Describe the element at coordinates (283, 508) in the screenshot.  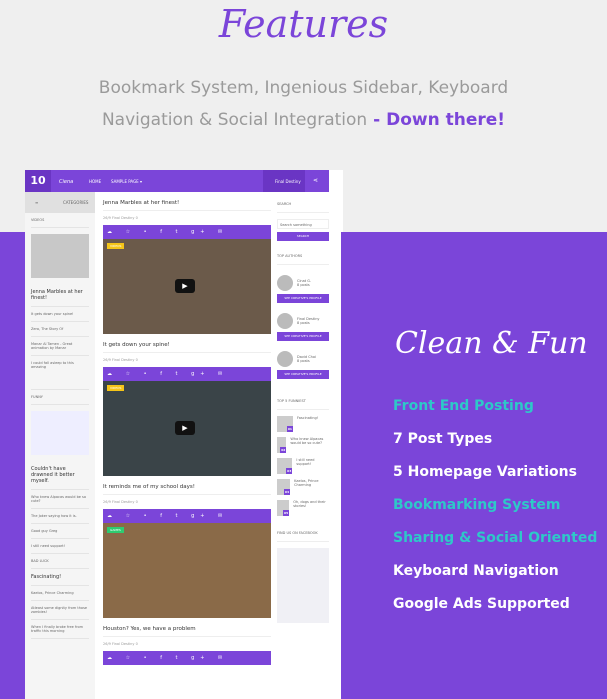
I see `thumbnail: 05` at that location.